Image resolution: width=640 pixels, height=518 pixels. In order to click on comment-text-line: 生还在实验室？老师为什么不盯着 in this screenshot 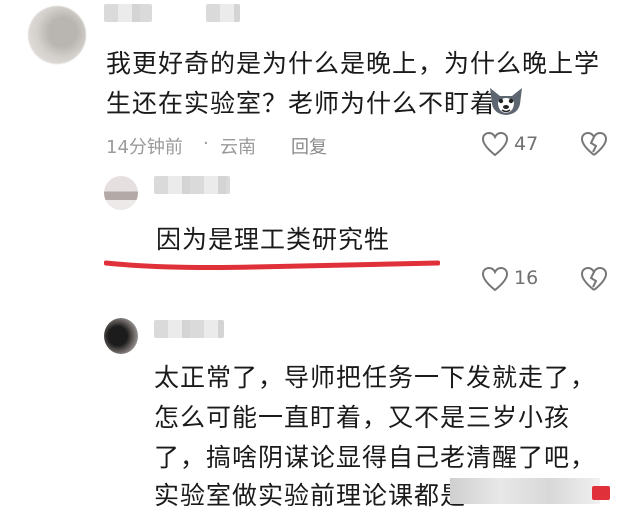, I will do `click(301, 103)`.